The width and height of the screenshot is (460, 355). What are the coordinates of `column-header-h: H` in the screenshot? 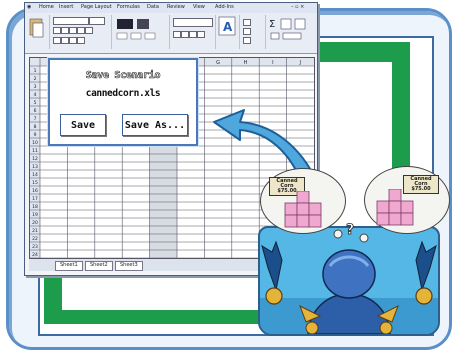 It's located at (246, 63).